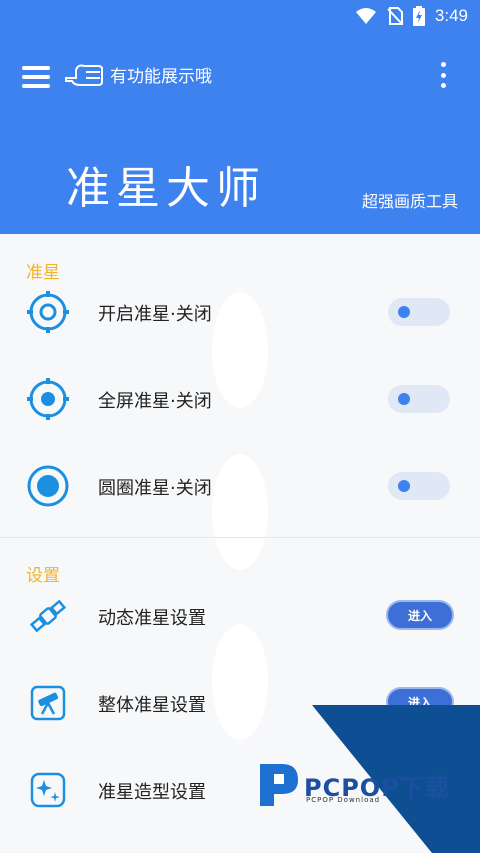 The width and height of the screenshot is (480, 853). Describe the element at coordinates (48, 399) in the screenshot. I see `fullscreen-crosshair-icon` at that location.